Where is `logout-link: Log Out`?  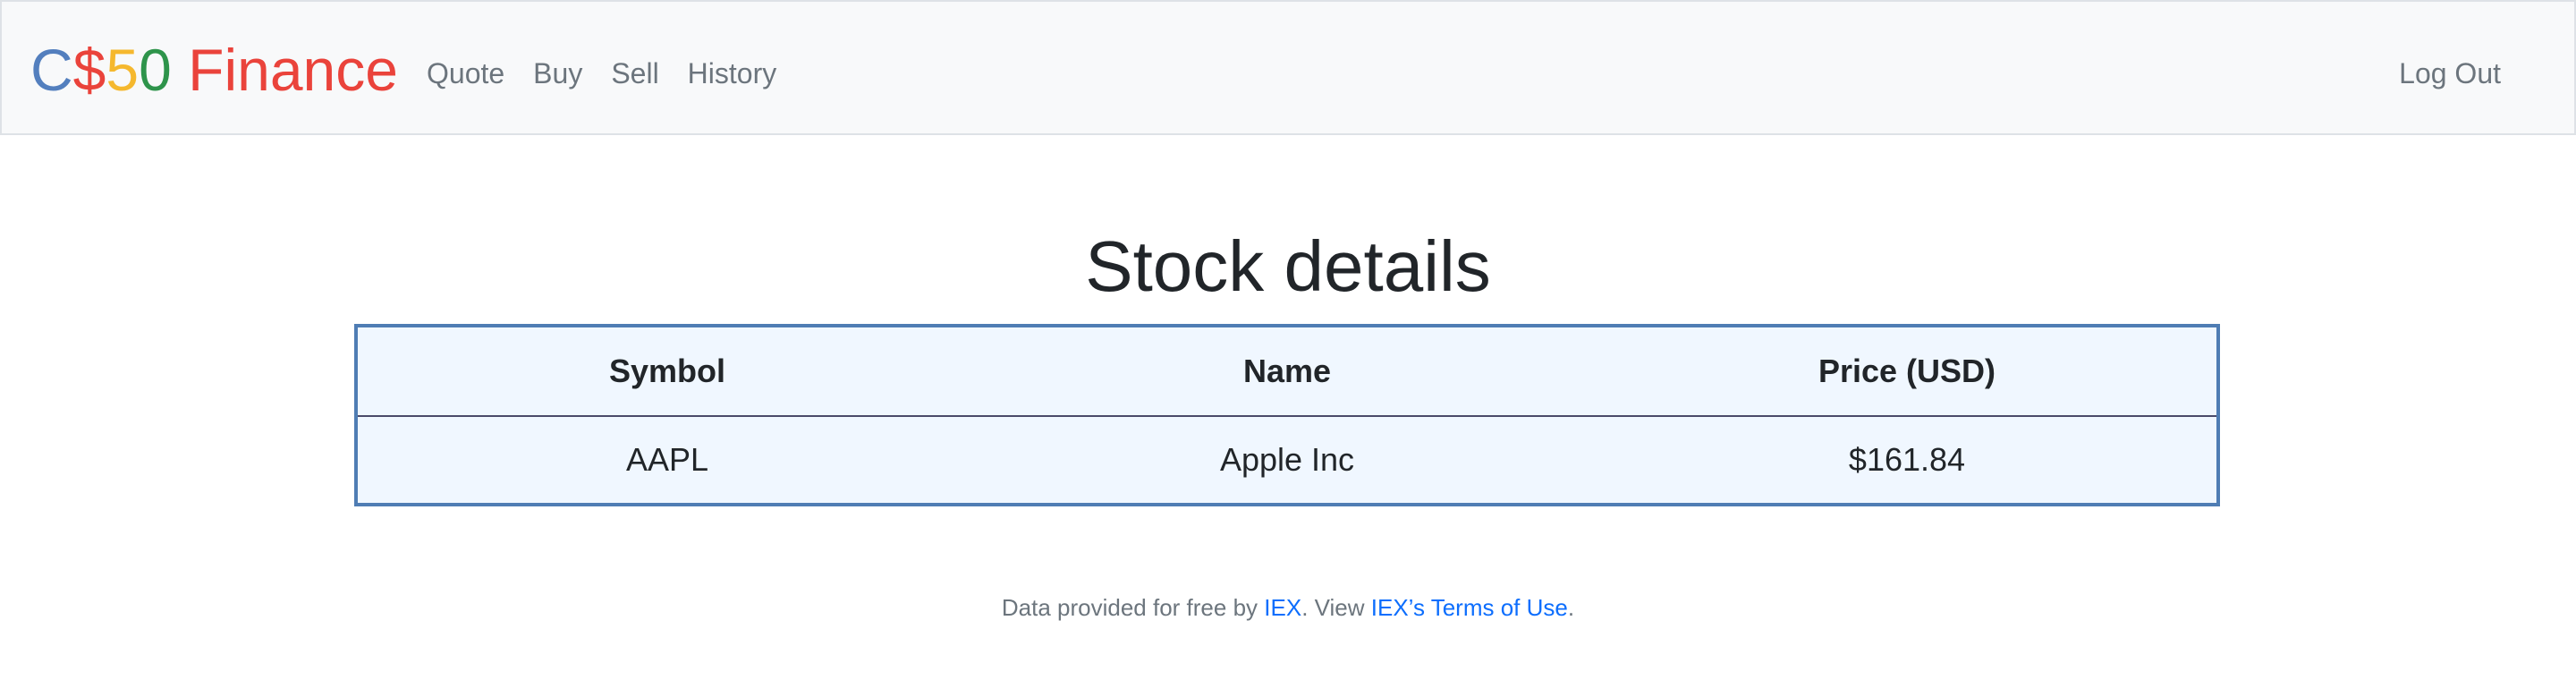 logout-link: Log Out is located at coordinates (2450, 73).